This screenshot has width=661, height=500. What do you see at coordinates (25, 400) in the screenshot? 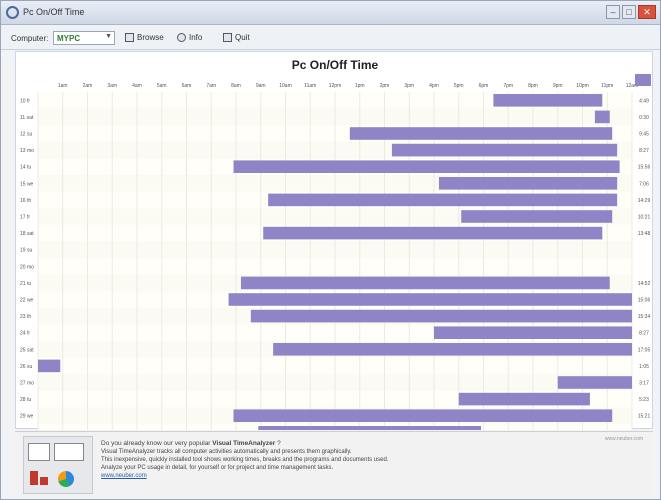
I see `day-label: 28 tu` at bounding box center [25, 400].